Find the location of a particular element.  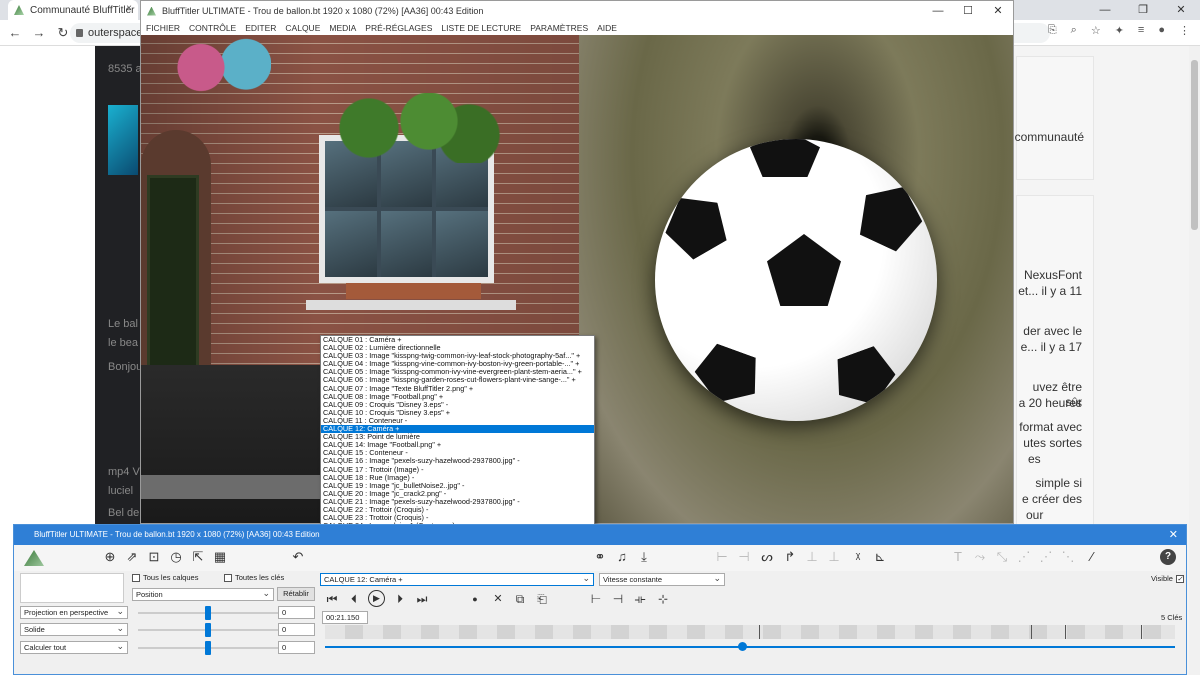

record-key-icon: ● is located at coordinates (475, 599).